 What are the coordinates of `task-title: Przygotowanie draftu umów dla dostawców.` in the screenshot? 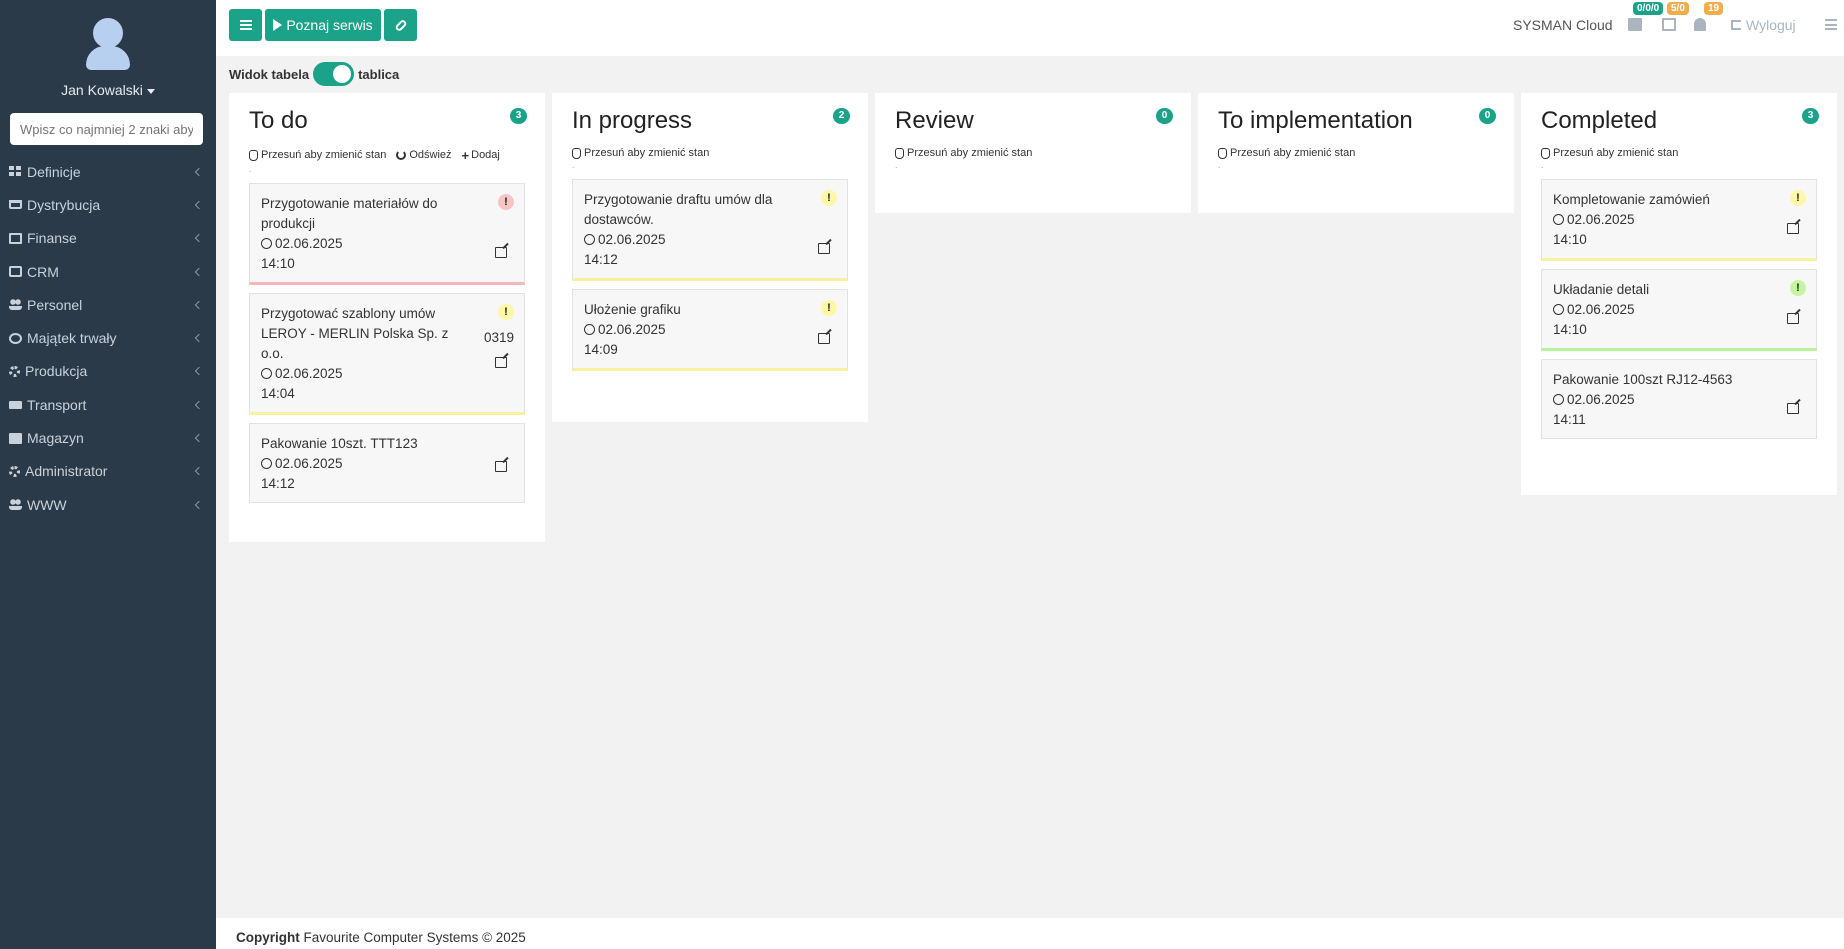 It's located at (678, 209).